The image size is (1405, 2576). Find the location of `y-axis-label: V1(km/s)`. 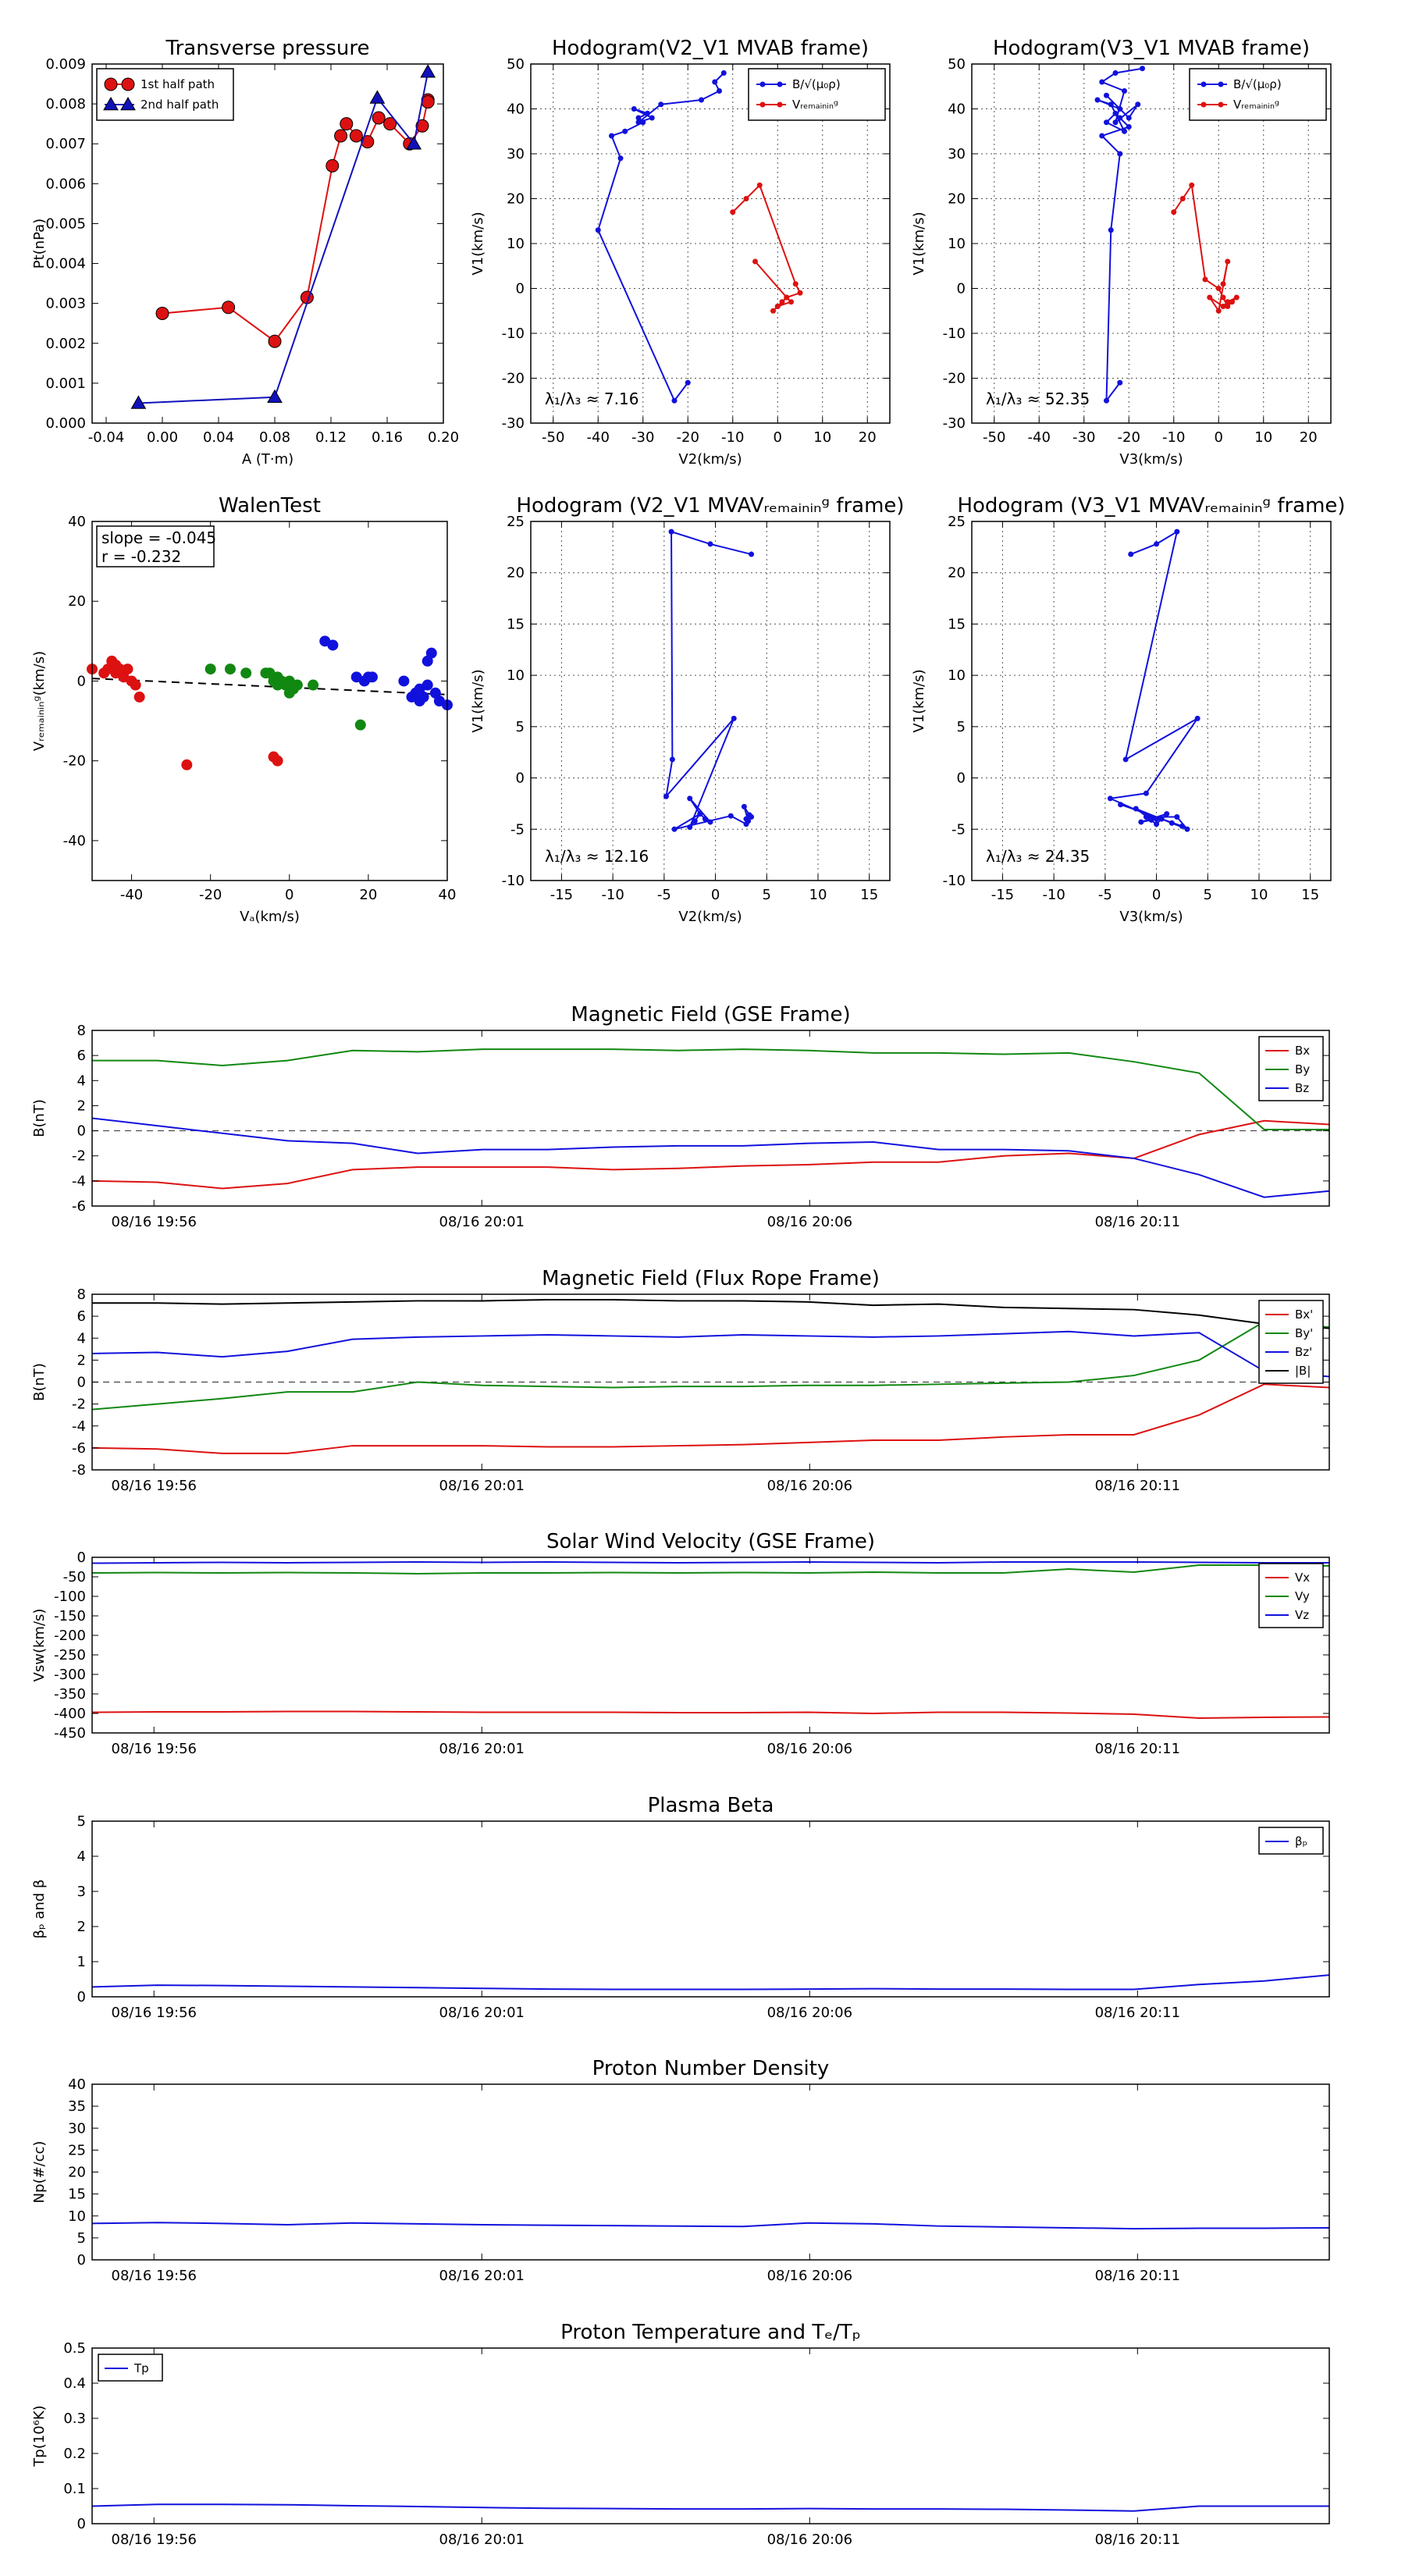

y-axis-label: V1(km/s) is located at coordinates (478, 243).